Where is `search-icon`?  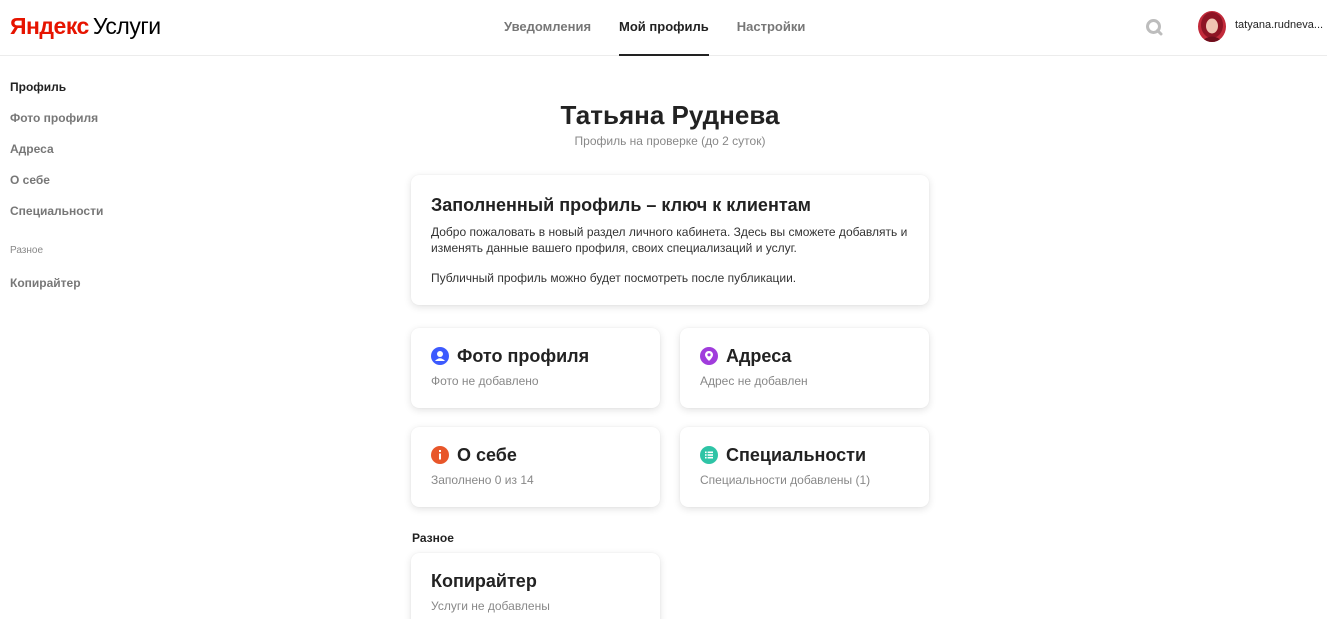
search-icon is located at coordinates (1154, 27).